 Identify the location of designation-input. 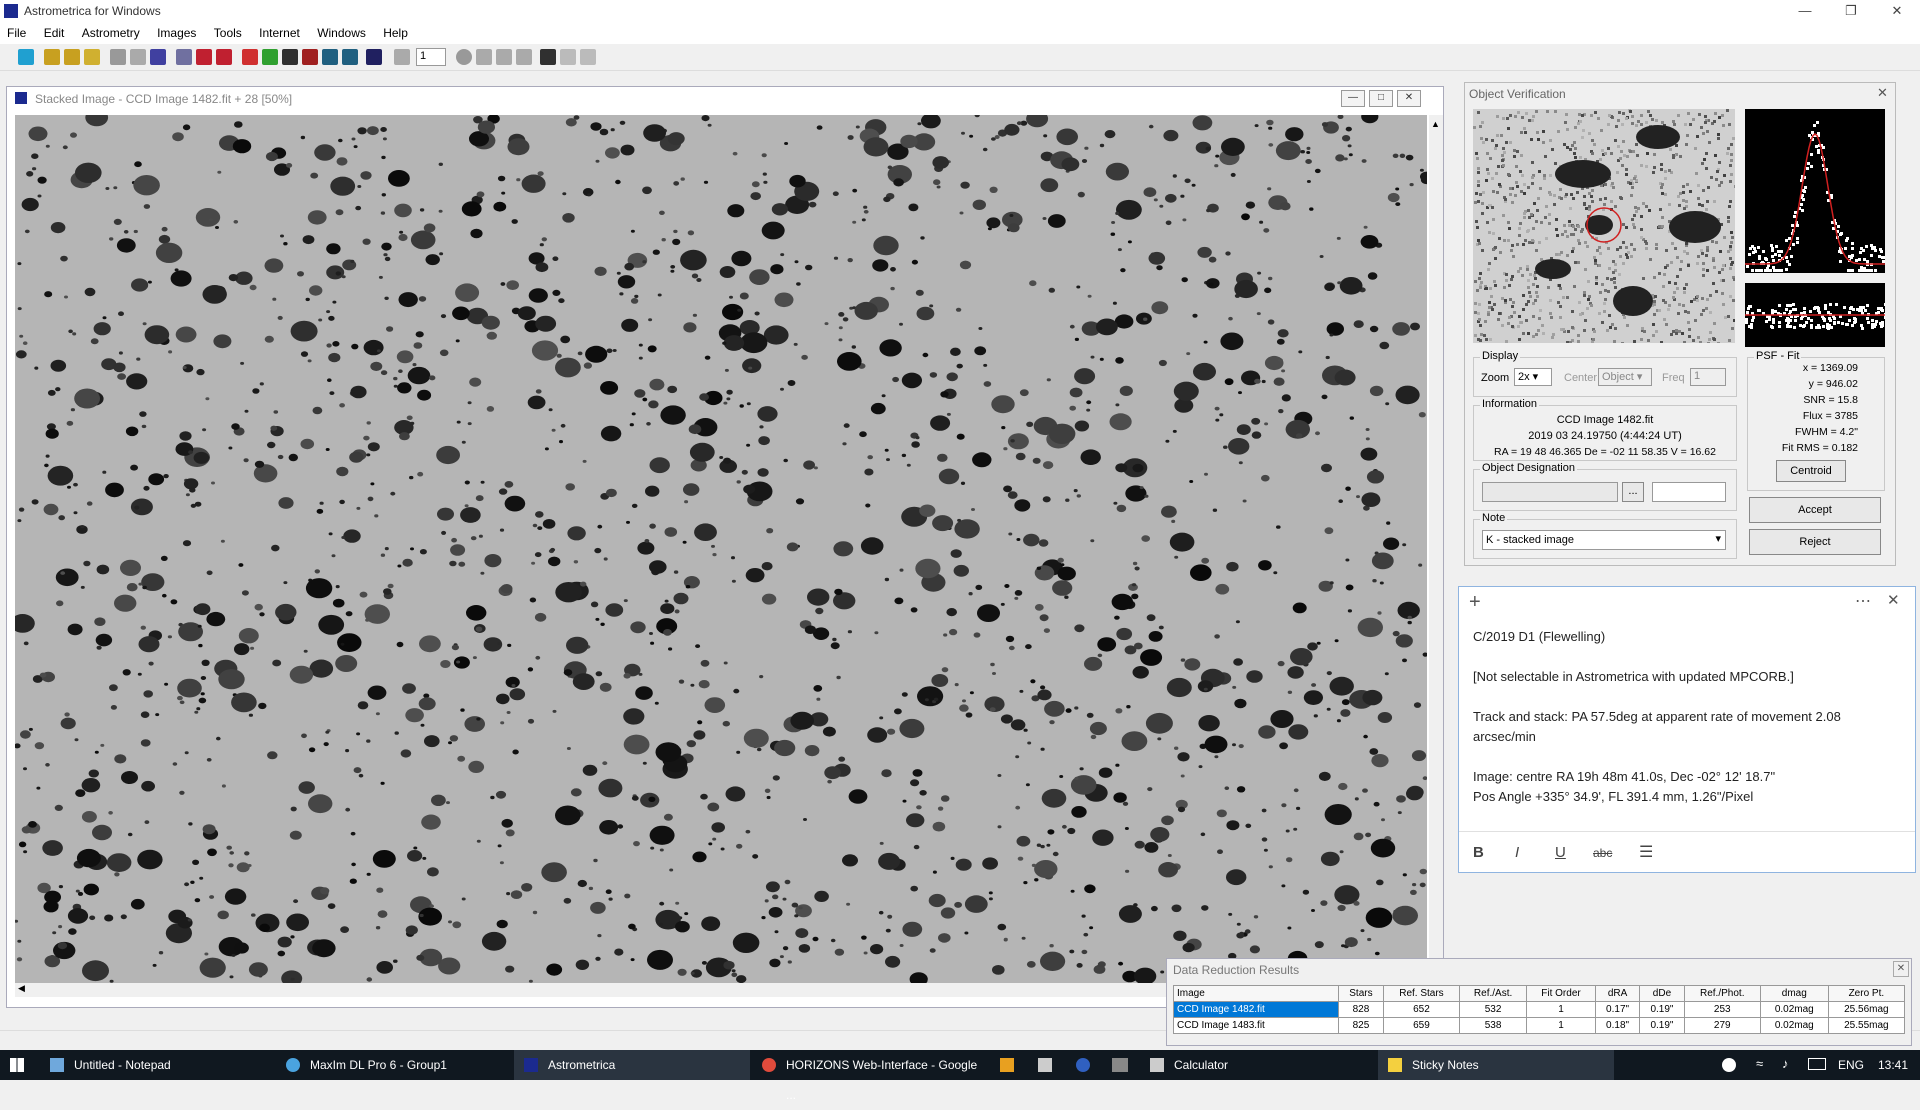
(1550, 492).